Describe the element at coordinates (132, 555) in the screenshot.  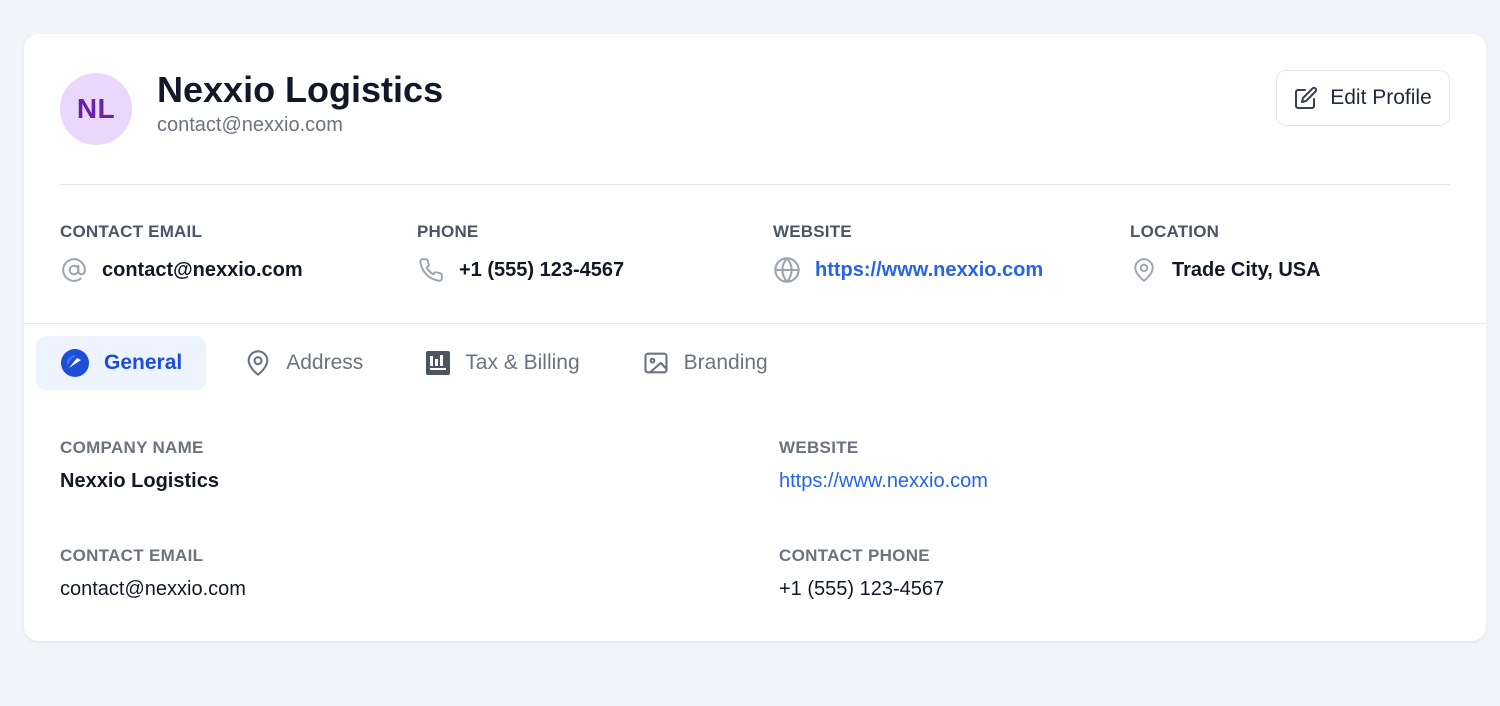
I see `field-label: CONTACT EMAIL` at that location.